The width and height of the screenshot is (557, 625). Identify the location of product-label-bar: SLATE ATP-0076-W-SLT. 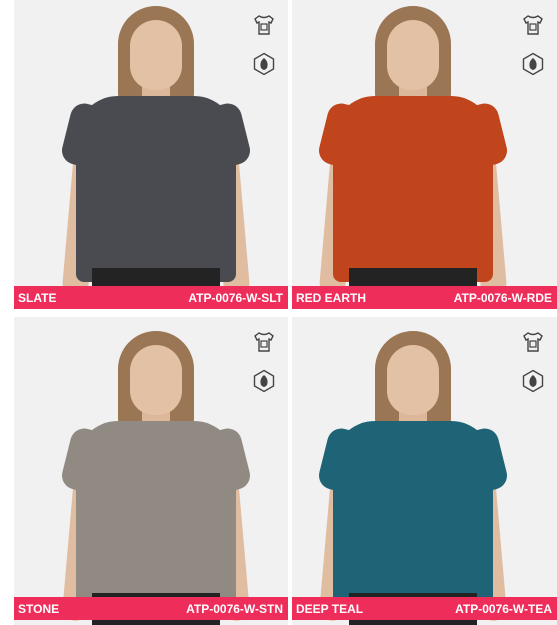
(151, 297).